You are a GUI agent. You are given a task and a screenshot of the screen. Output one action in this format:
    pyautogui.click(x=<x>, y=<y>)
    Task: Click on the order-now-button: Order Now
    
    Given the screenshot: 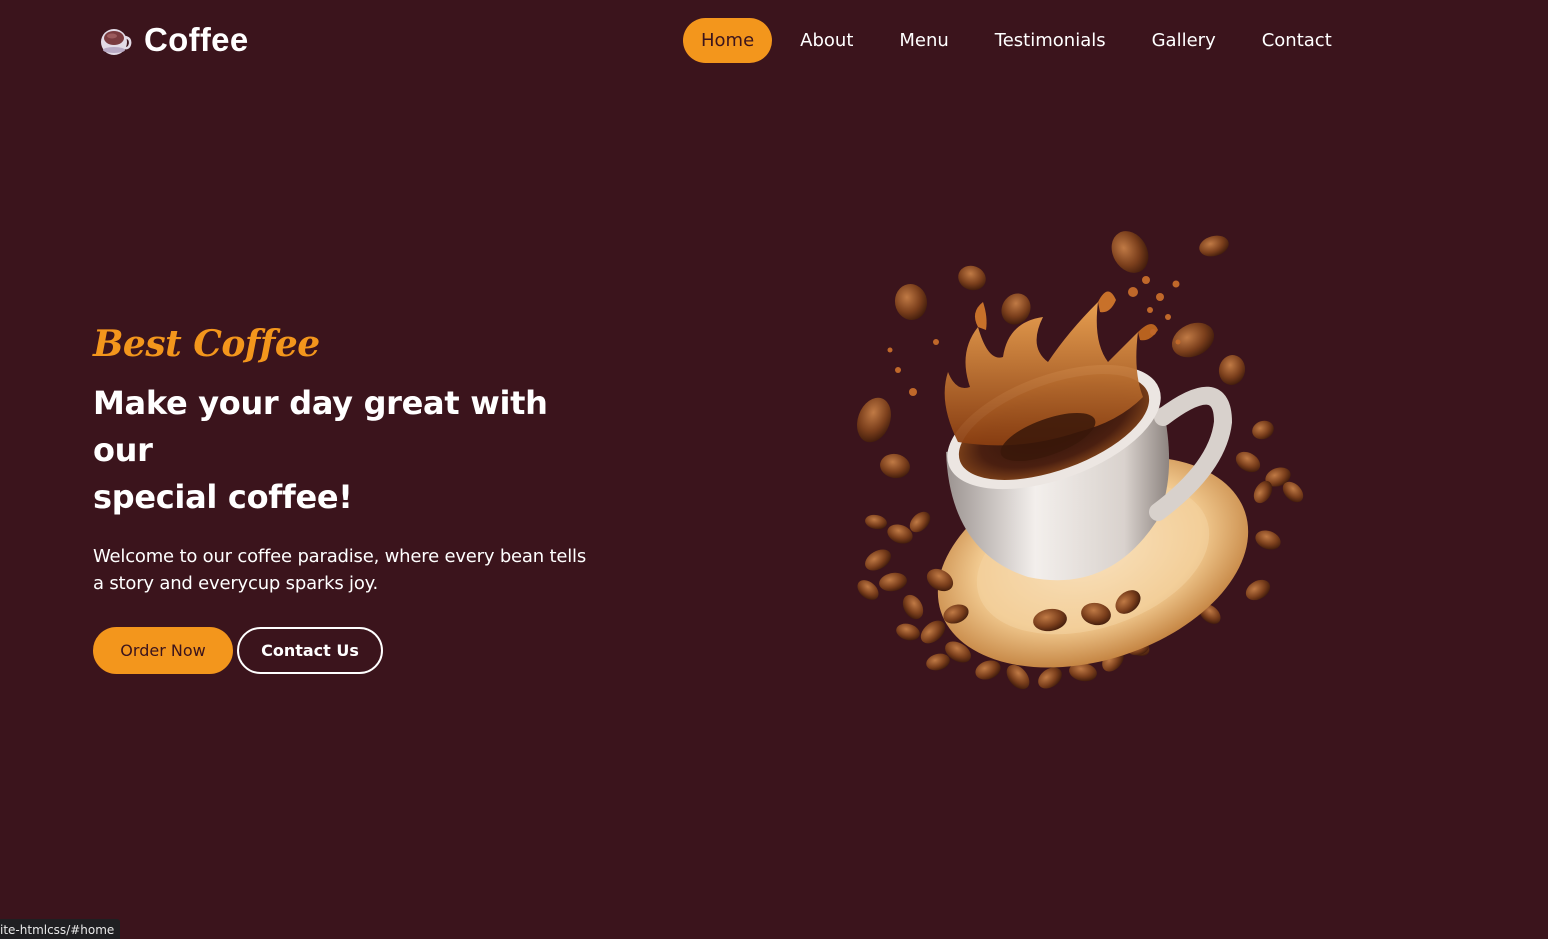 What is the action you would take?
    pyautogui.click(x=163, y=650)
    